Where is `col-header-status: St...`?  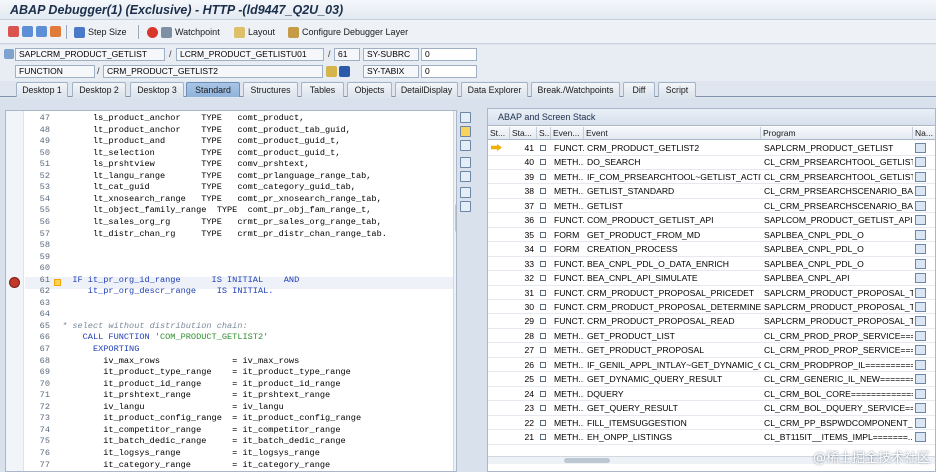
col-header-status: St... is located at coordinates (499, 133).